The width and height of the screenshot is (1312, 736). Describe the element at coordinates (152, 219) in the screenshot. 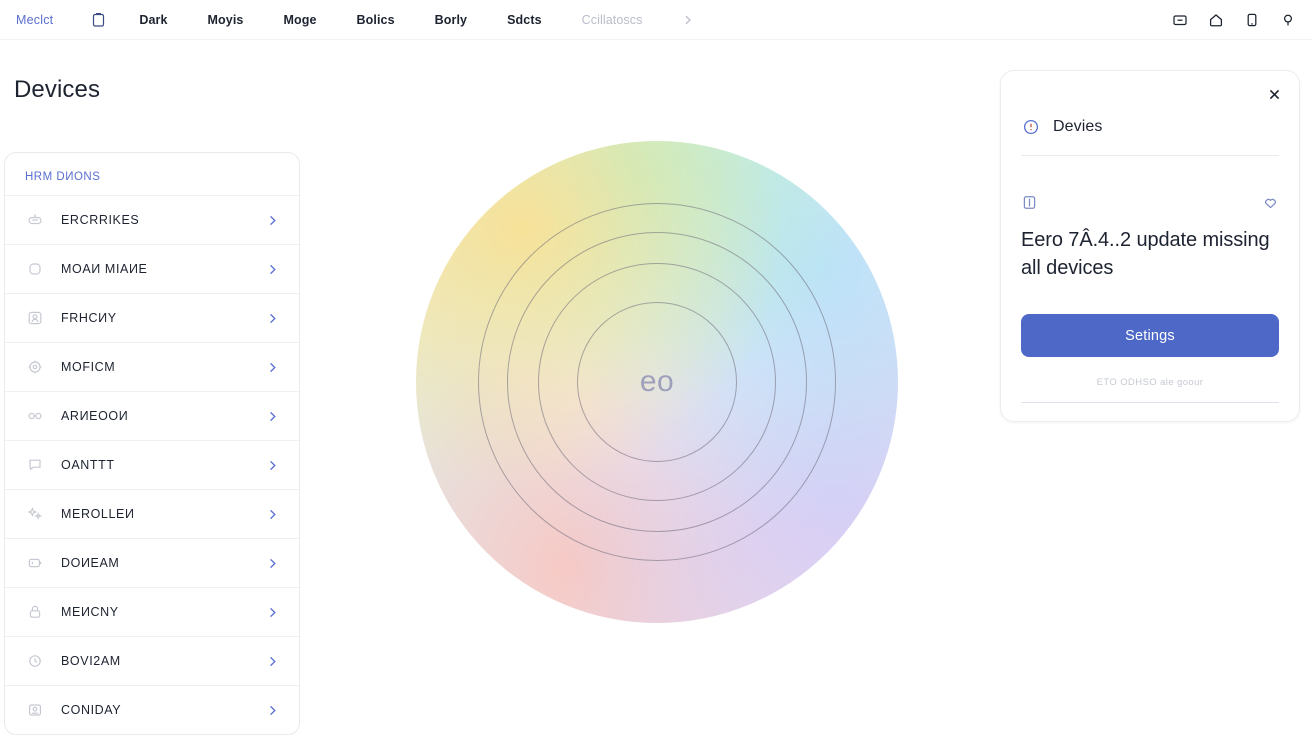

I see `list-item: ERCRRIKES` at that location.